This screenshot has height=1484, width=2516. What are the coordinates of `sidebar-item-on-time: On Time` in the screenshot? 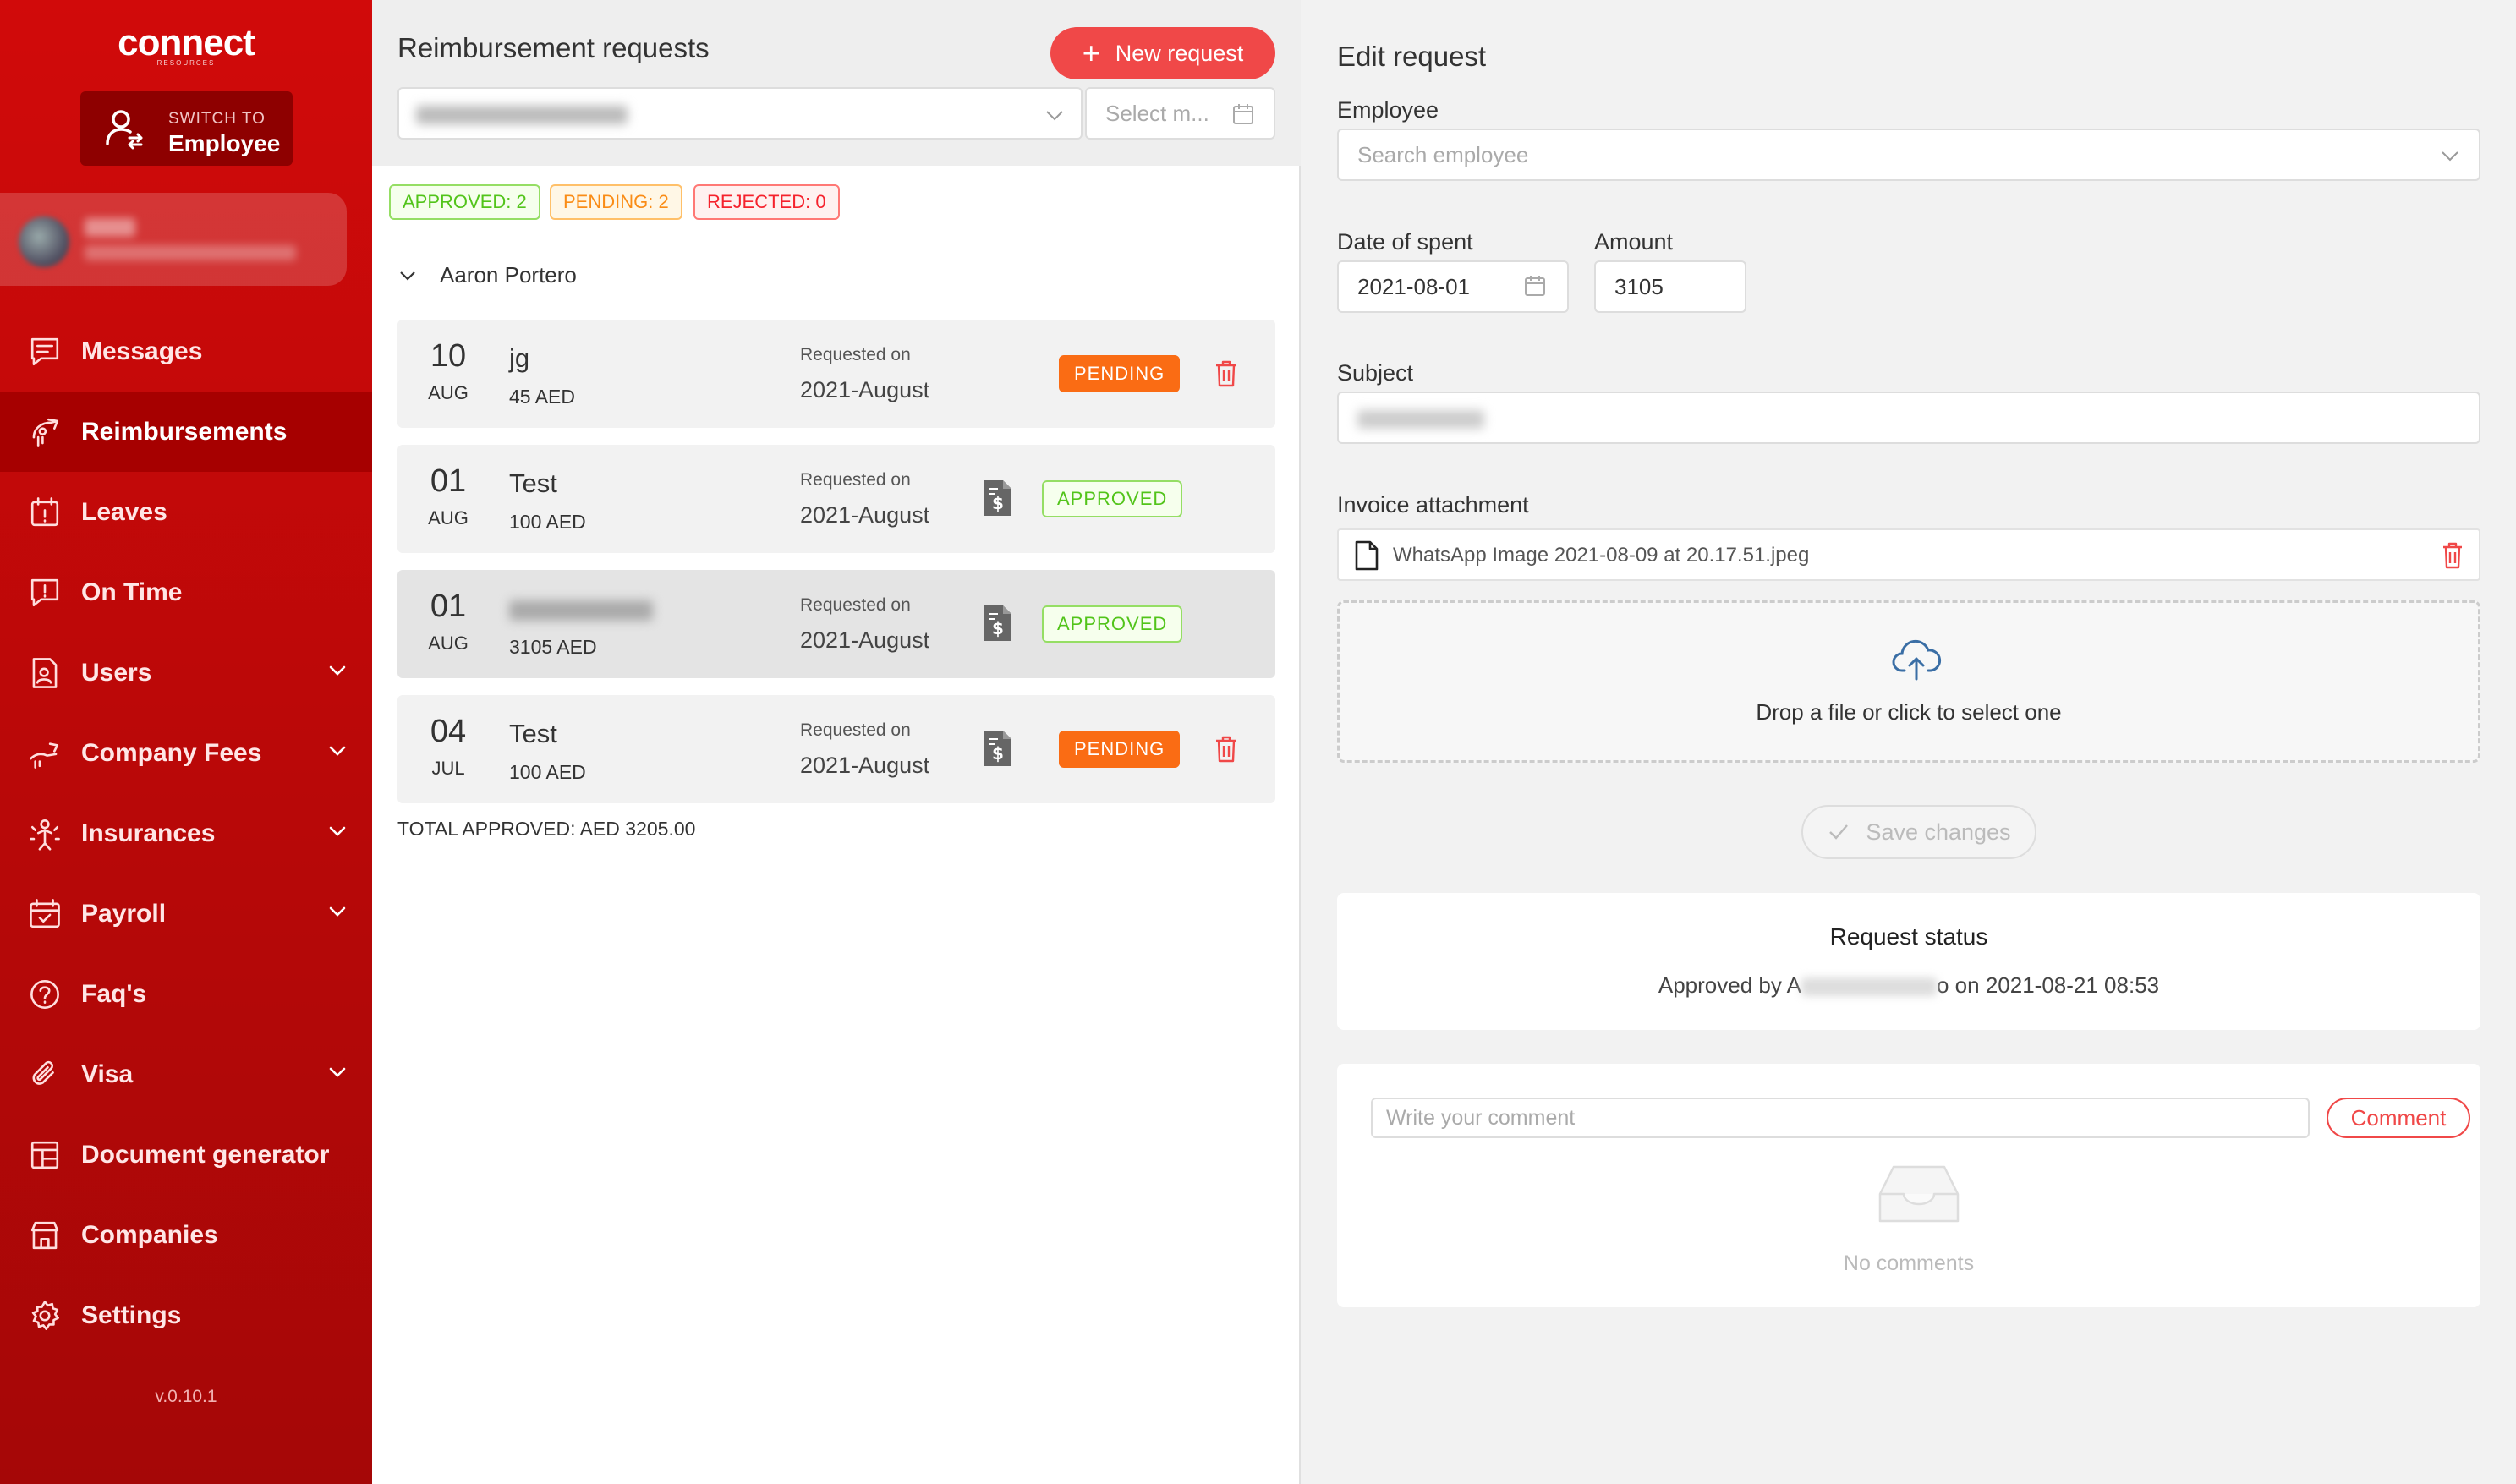 It's located at (186, 592).